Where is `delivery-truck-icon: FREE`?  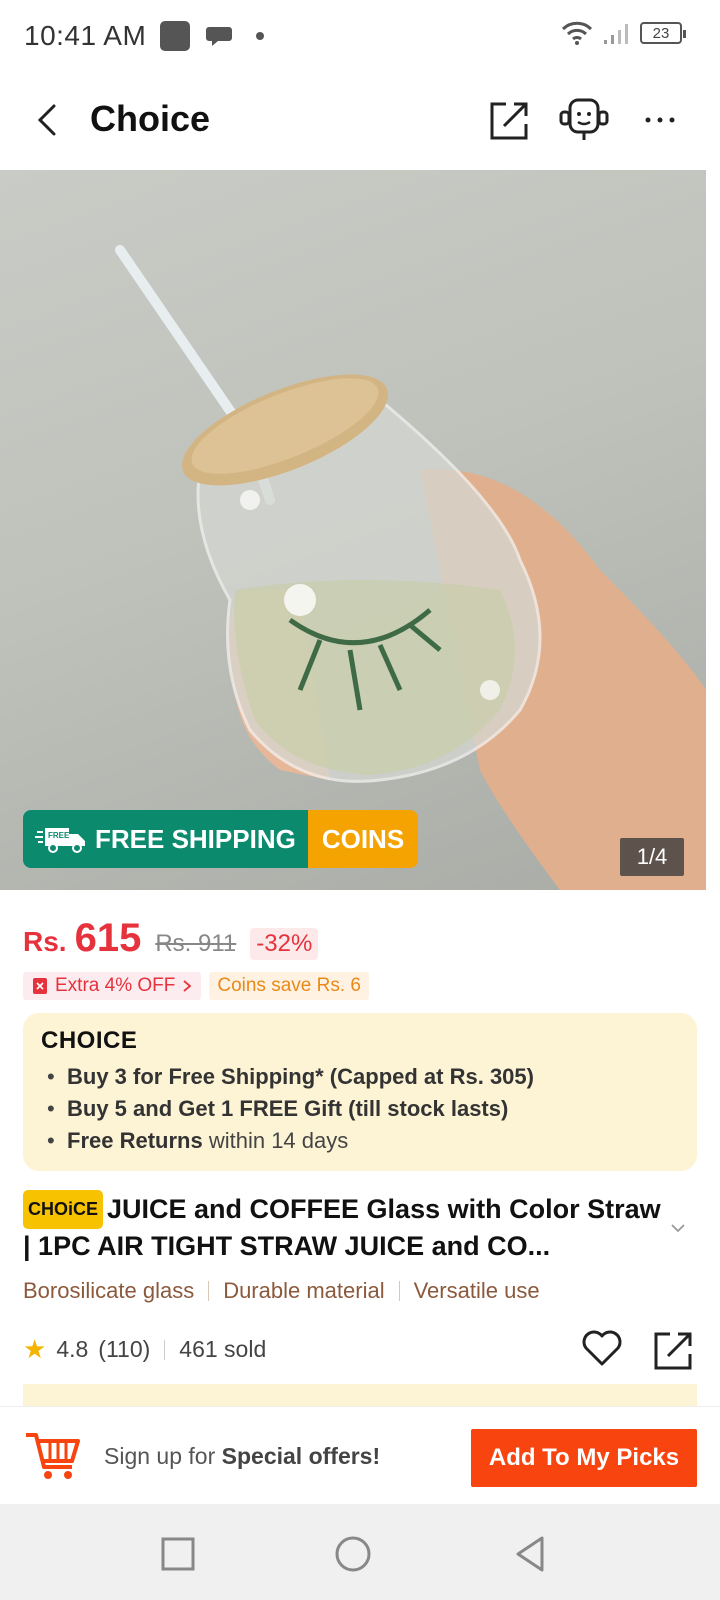 delivery-truck-icon: FREE is located at coordinates (60, 840).